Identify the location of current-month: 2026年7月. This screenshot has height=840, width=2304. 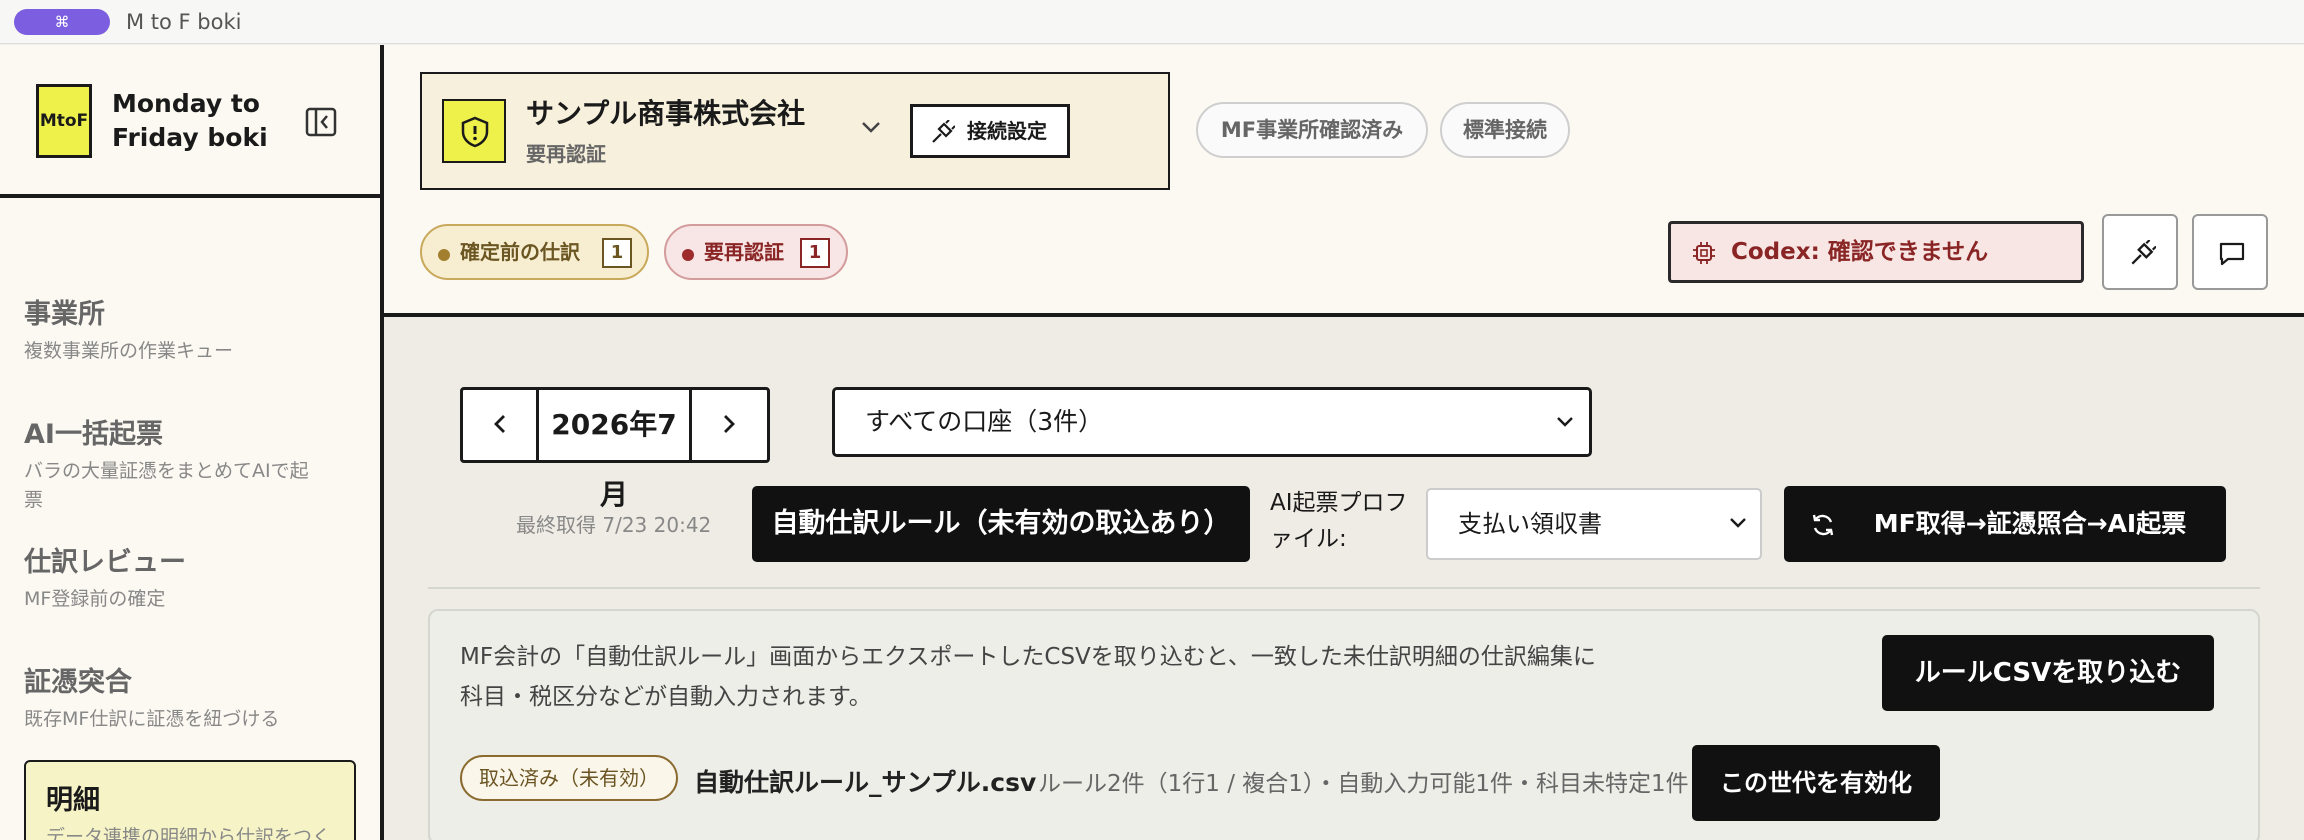
(614, 459).